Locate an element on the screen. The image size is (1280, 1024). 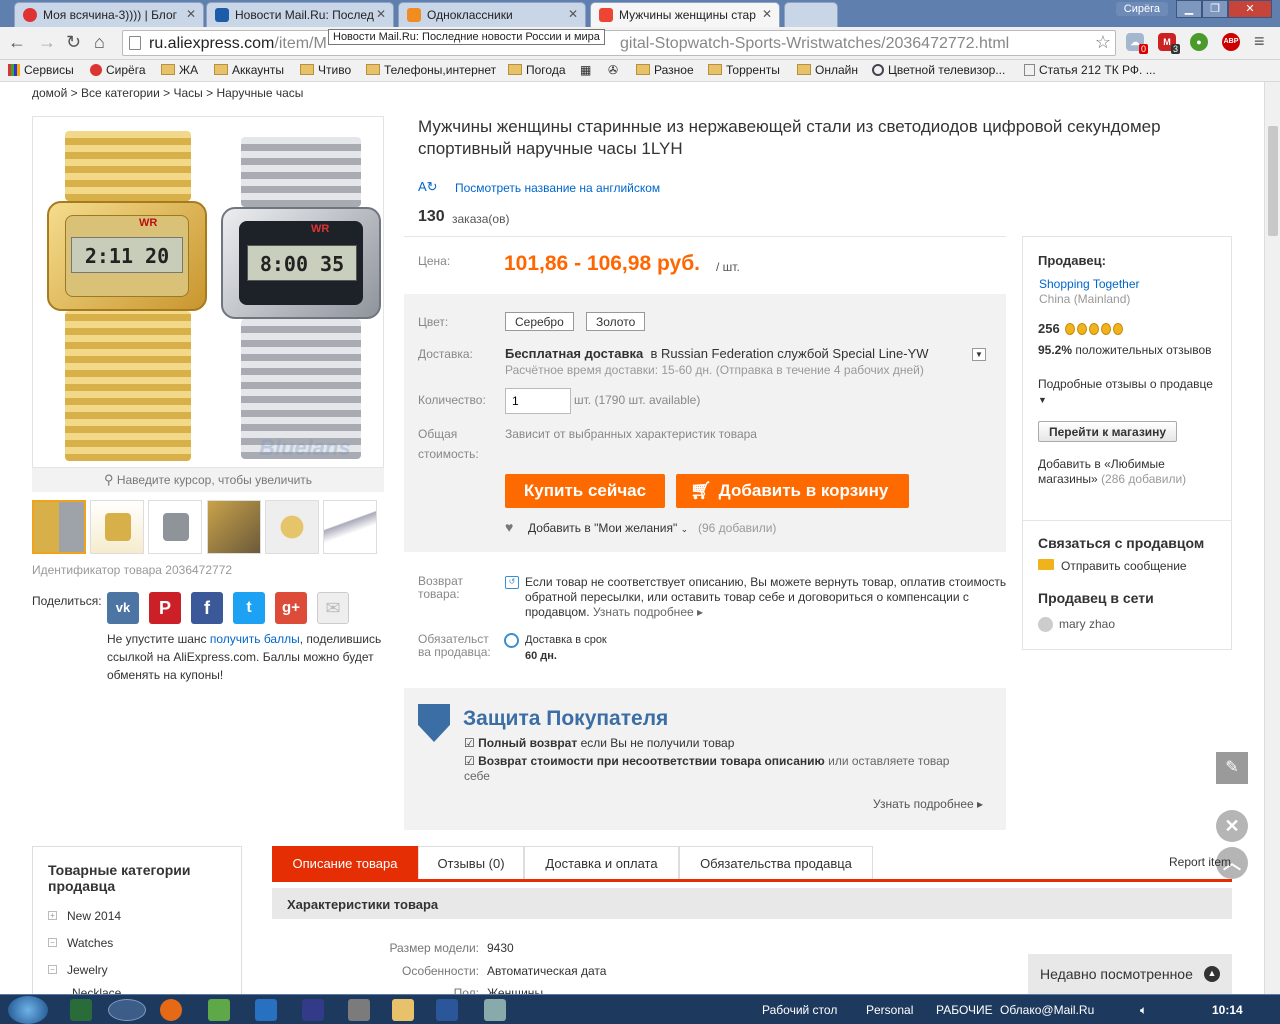
k-app-icon is located at coordinates (266, 1010).